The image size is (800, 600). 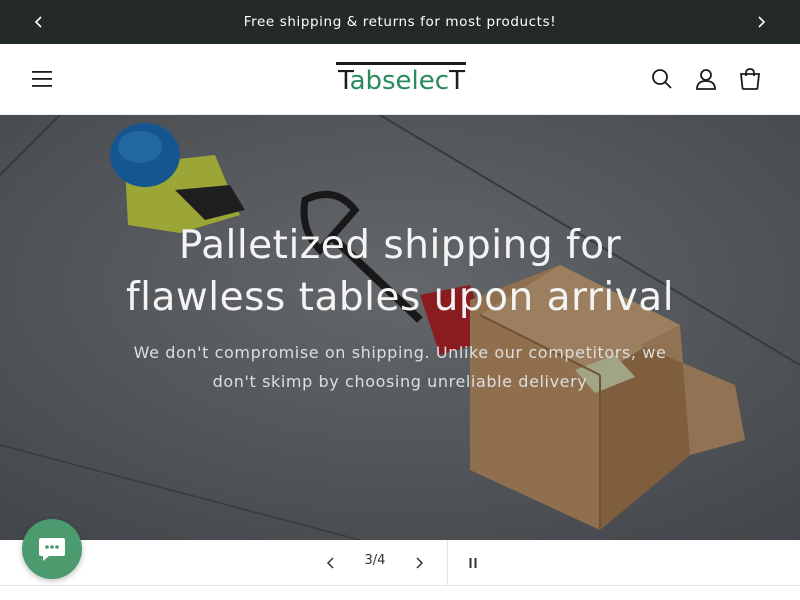 I want to click on announcement-next-button, so click(x=761, y=22).